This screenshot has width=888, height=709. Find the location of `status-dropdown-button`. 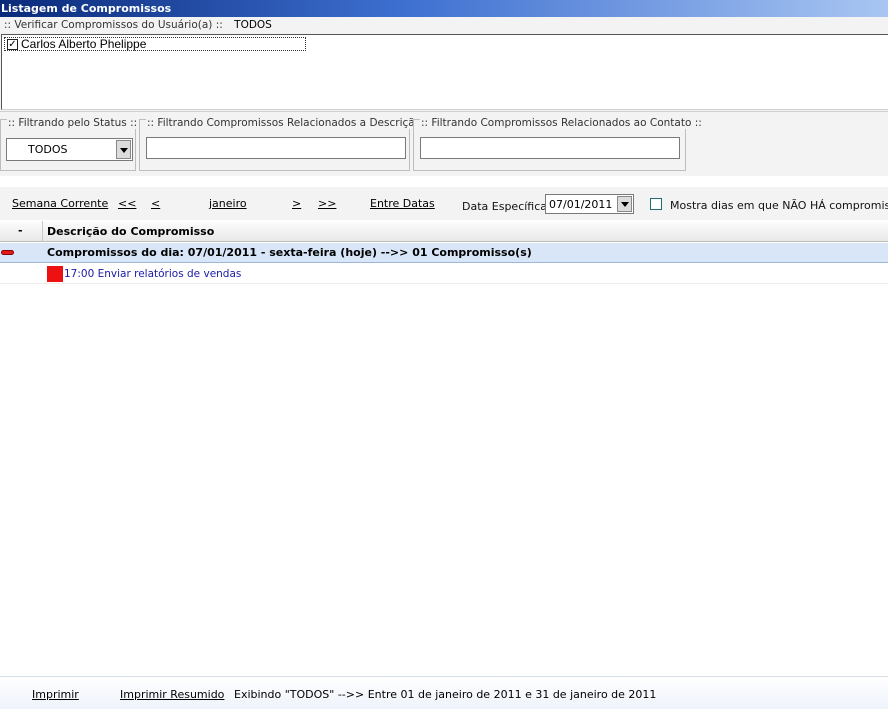

status-dropdown-button is located at coordinates (123, 149).